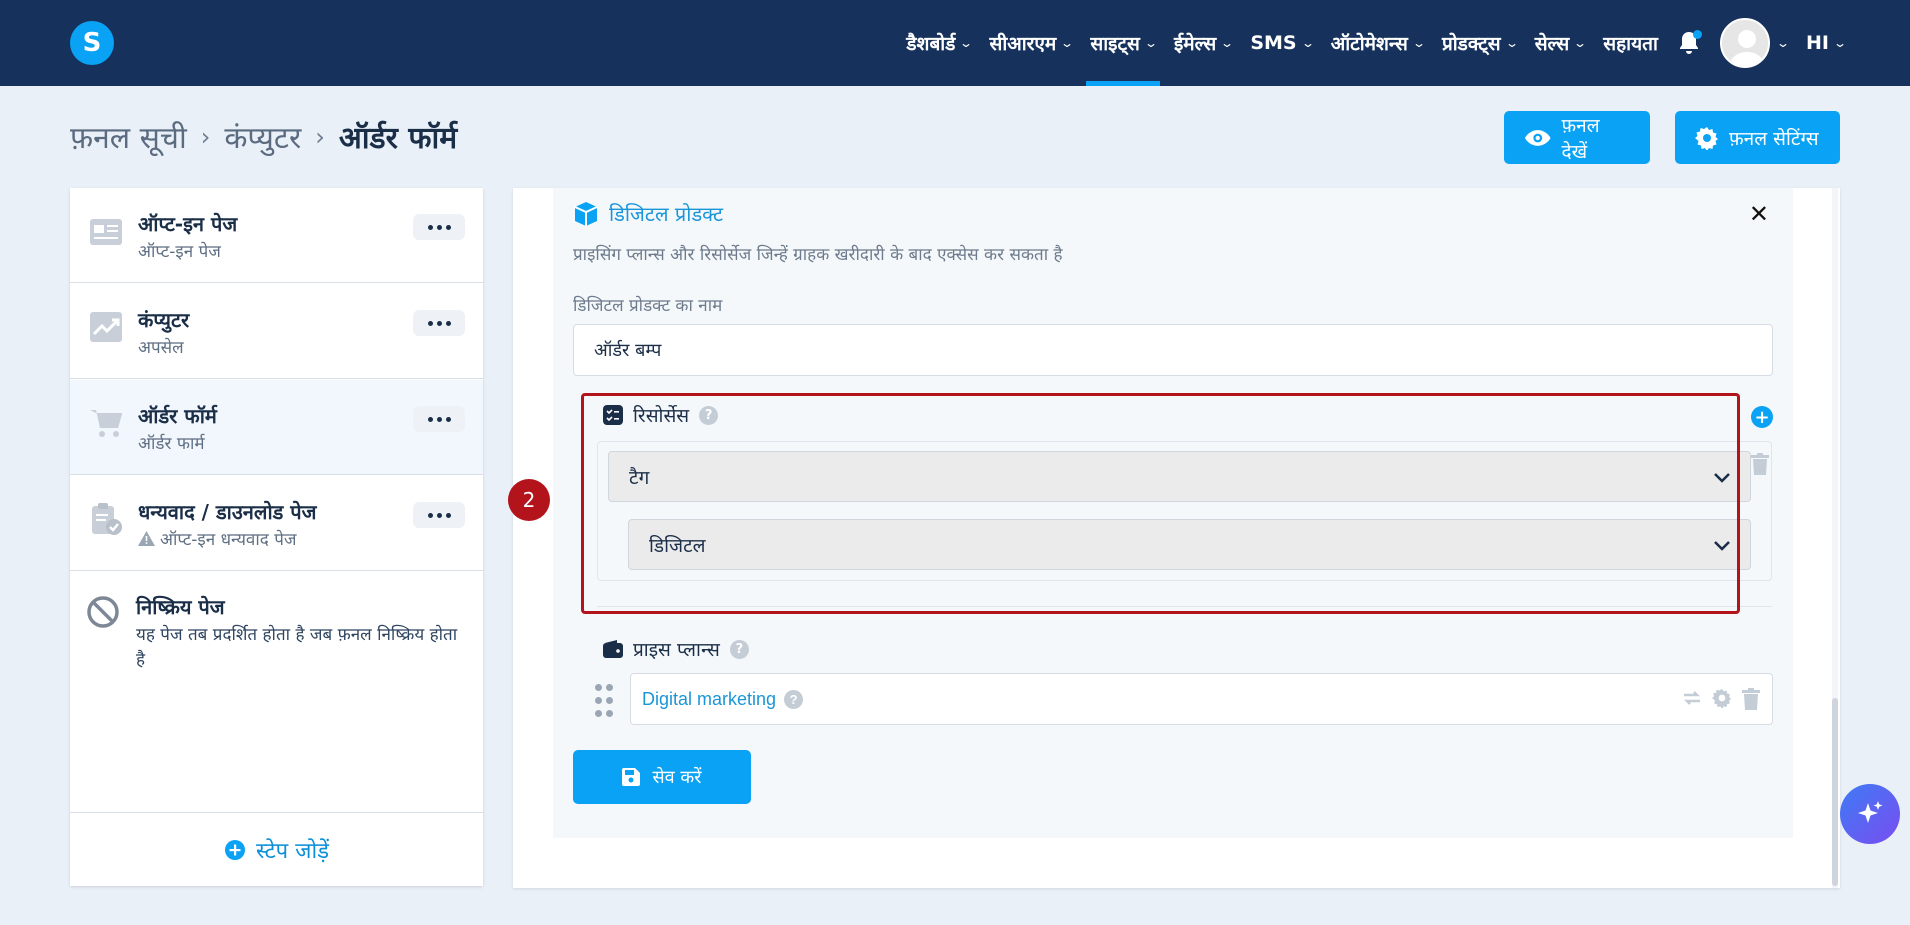 Image resolution: width=1910 pixels, height=925 pixels. Describe the element at coordinates (171, 444) in the screenshot. I see `step-subtitle: ऑर्डर फार्म` at that location.